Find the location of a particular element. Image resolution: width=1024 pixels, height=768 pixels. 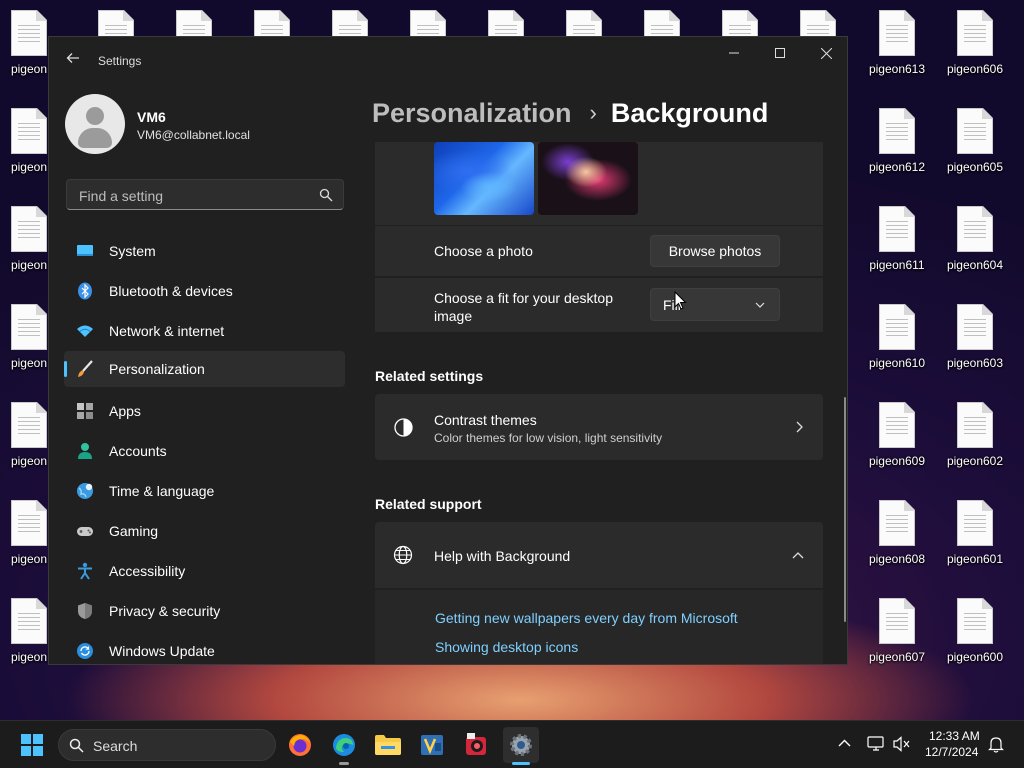

desktop-file-icon: pigeon607 is located at coordinates (897, 635).